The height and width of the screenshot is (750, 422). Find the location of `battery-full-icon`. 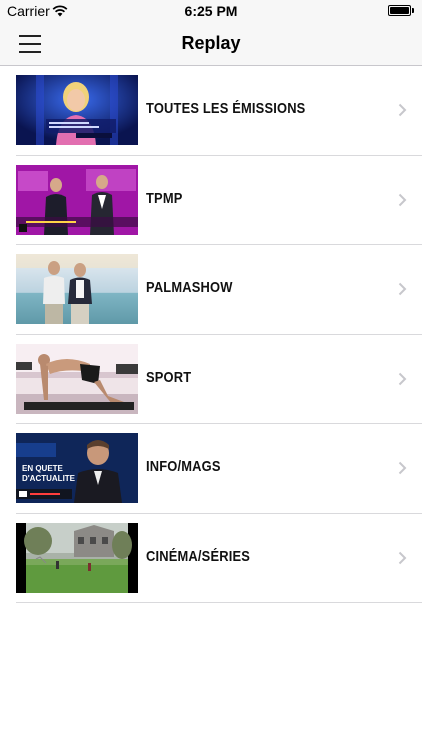

battery-full-icon is located at coordinates (401, 10).